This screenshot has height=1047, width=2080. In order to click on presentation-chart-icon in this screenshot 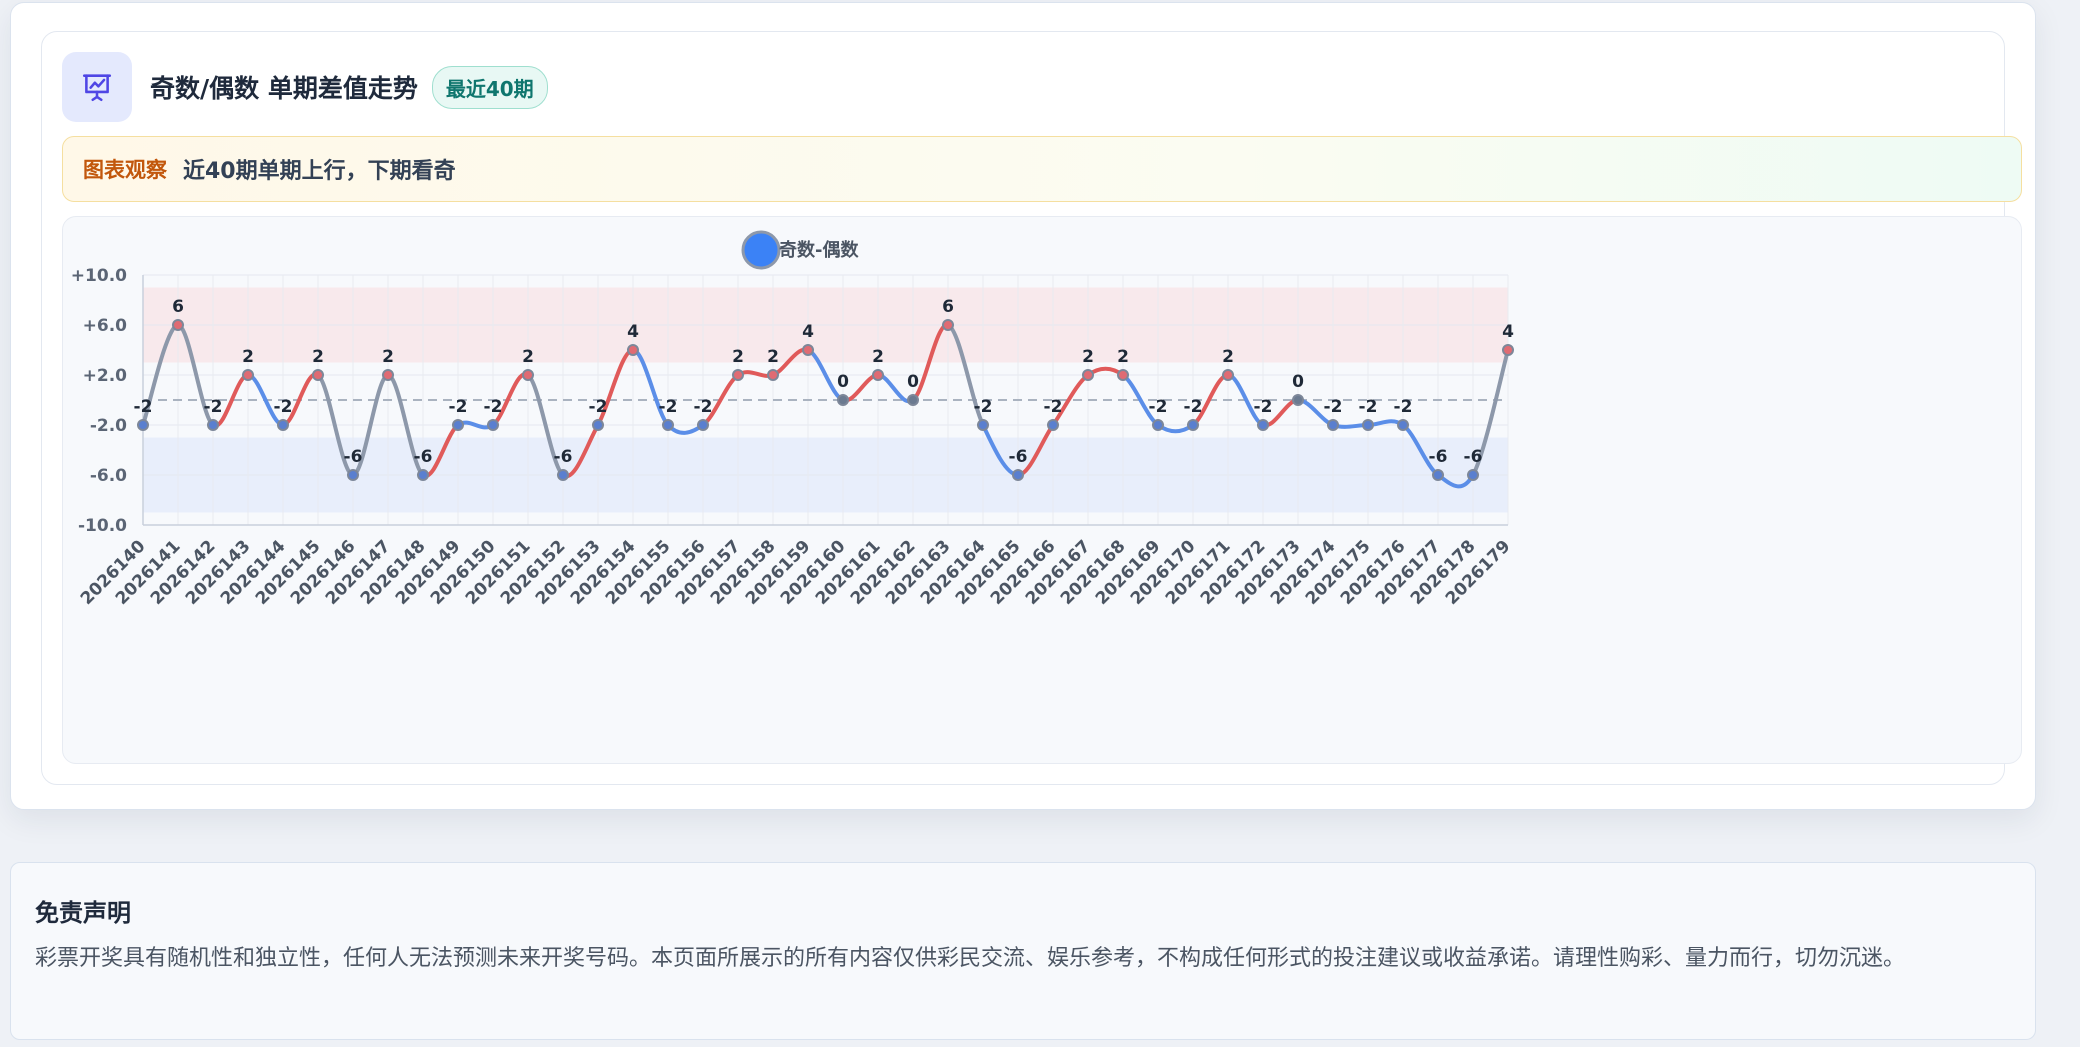, I will do `click(97, 87)`.